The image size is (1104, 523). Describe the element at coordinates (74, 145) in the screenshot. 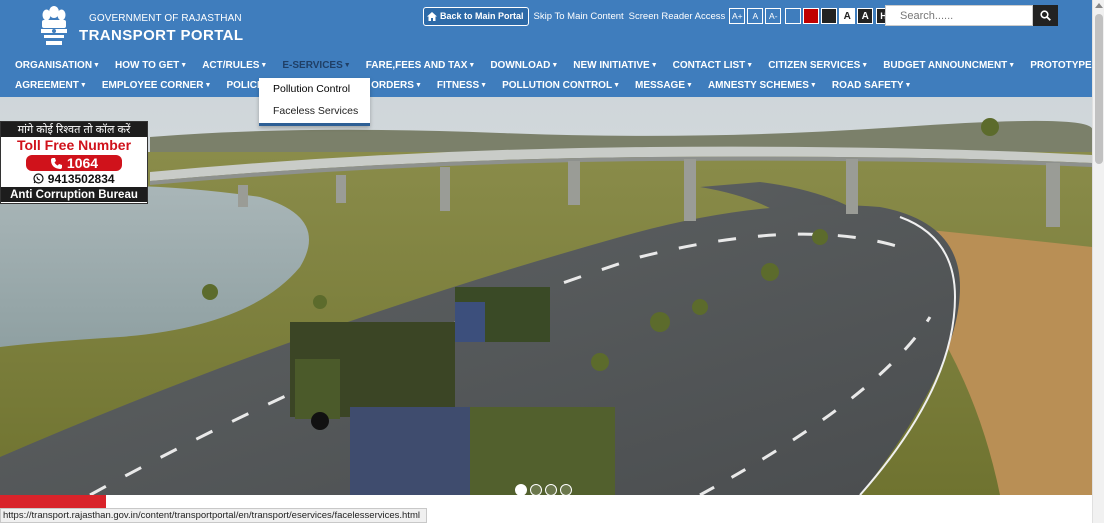

I see `toll-free-label: Toll Free Number` at that location.